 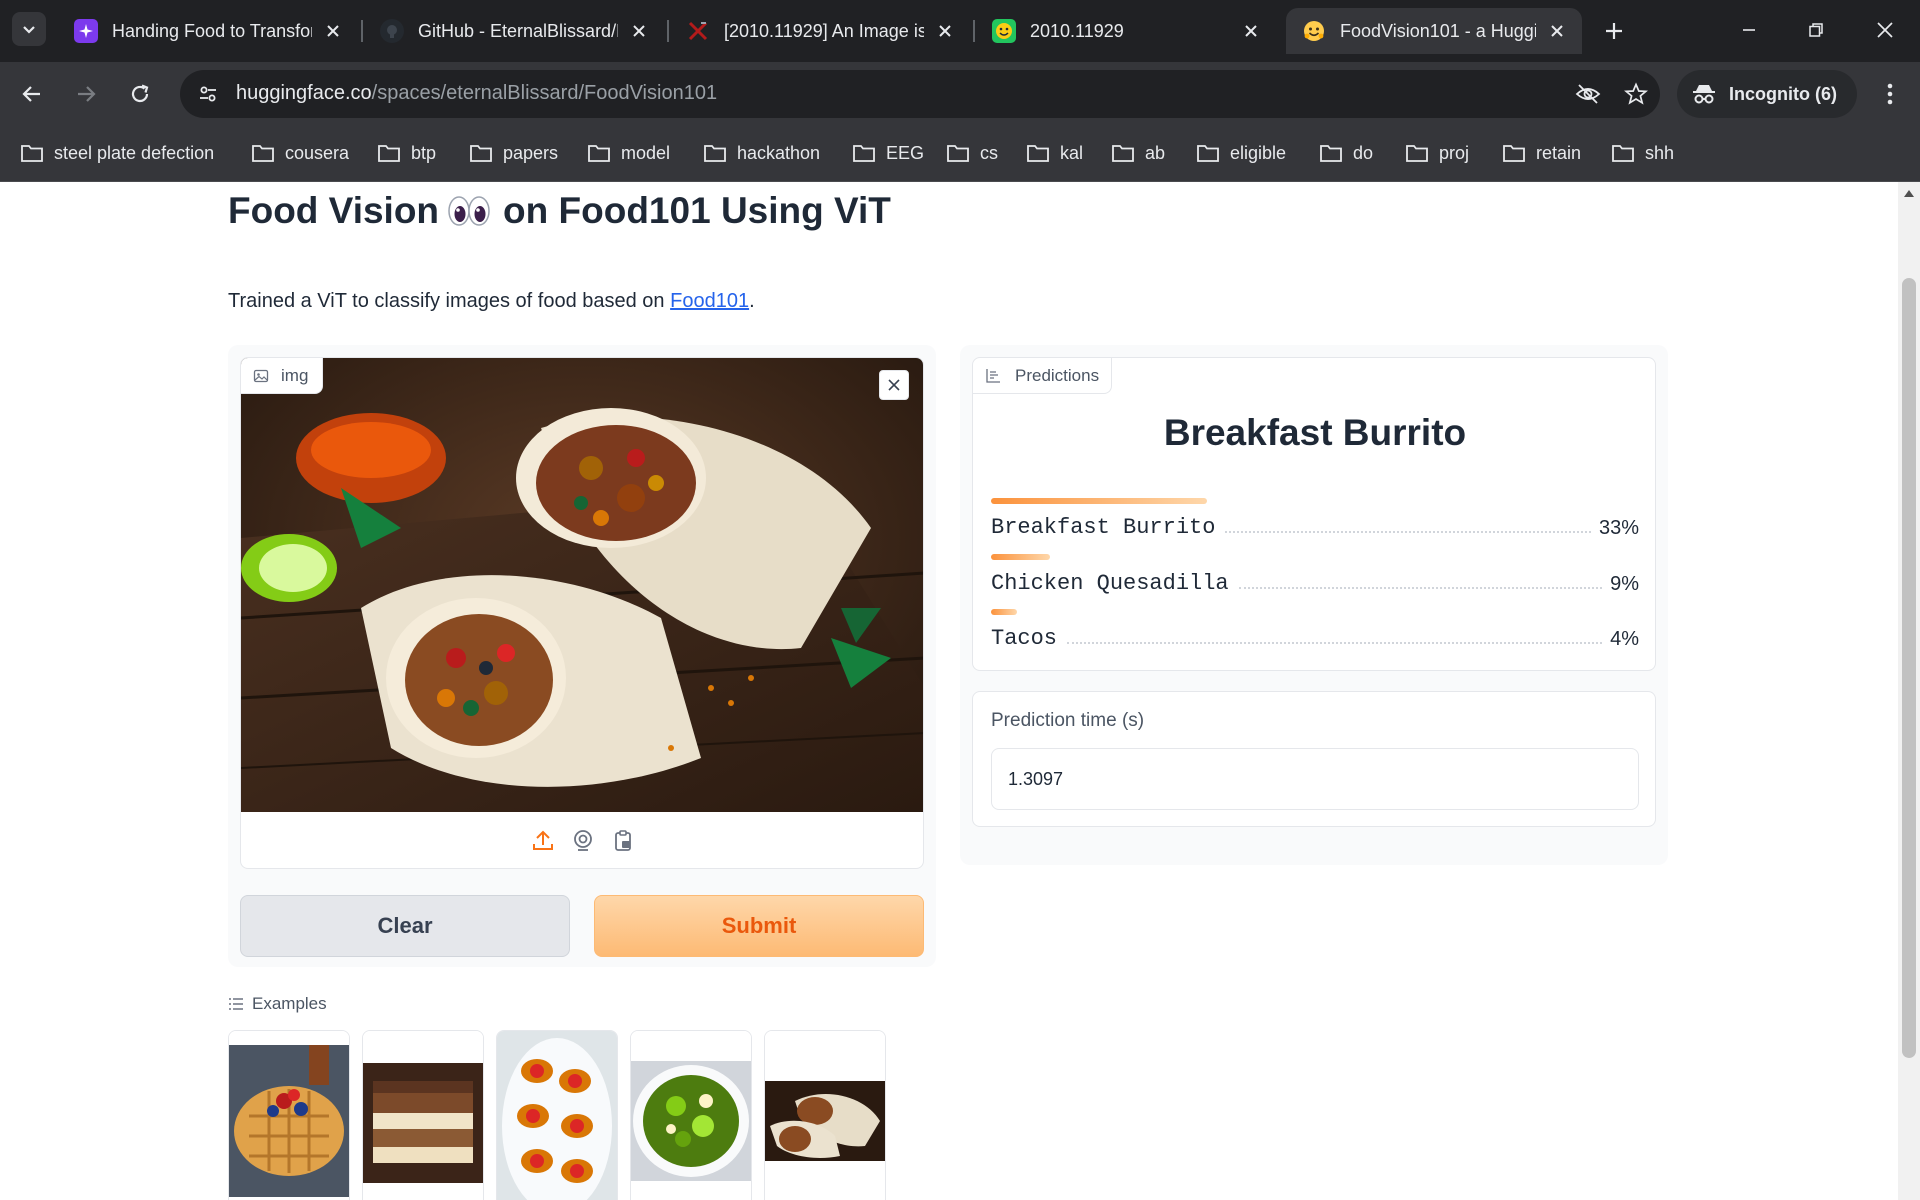 What do you see at coordinates (334, 210) in the screenshot?
I see `title-text: Food Vision` at bounding box center [334, 210].